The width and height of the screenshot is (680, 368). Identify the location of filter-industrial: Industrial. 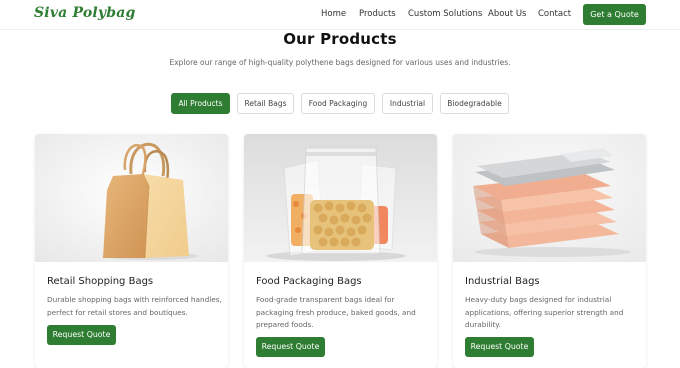
(407, 103).